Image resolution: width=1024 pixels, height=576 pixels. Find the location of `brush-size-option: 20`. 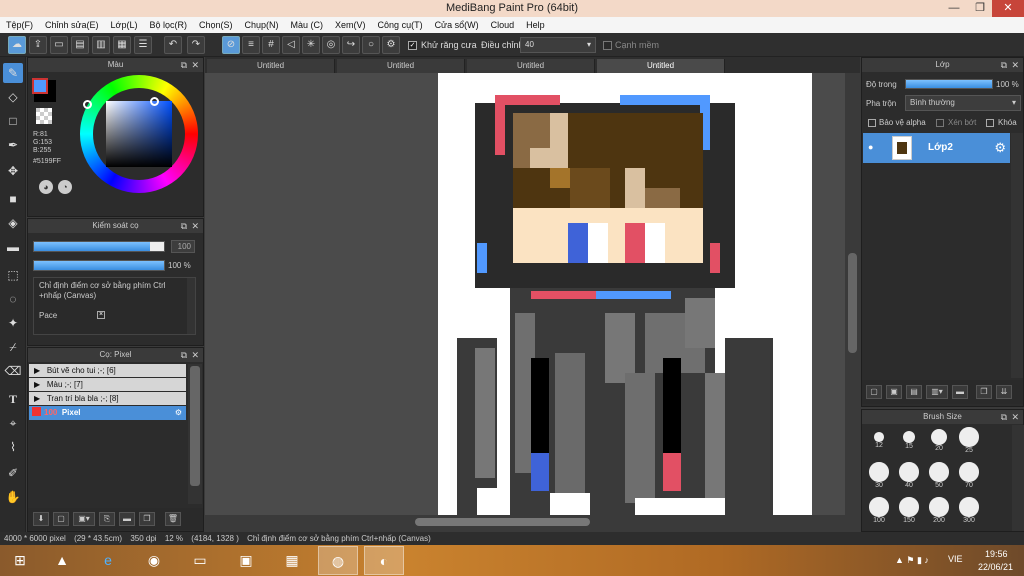

brush-size-option: 20 is located at coordinates (939, 439).